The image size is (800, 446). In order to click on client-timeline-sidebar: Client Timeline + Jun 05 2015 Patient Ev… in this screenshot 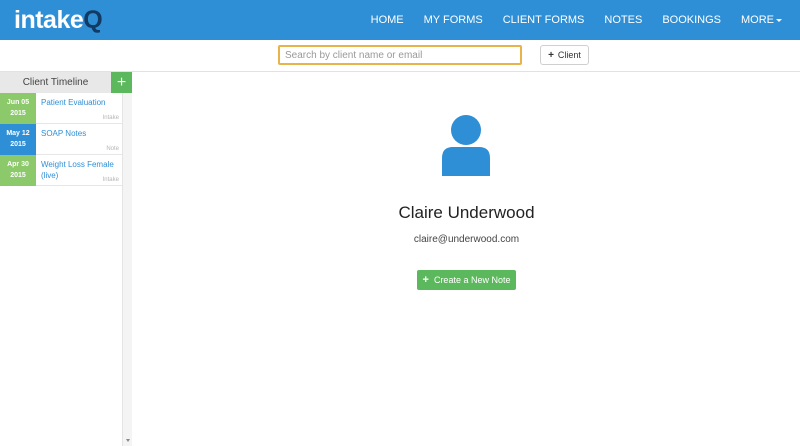, I will do `click(66, 259)`.